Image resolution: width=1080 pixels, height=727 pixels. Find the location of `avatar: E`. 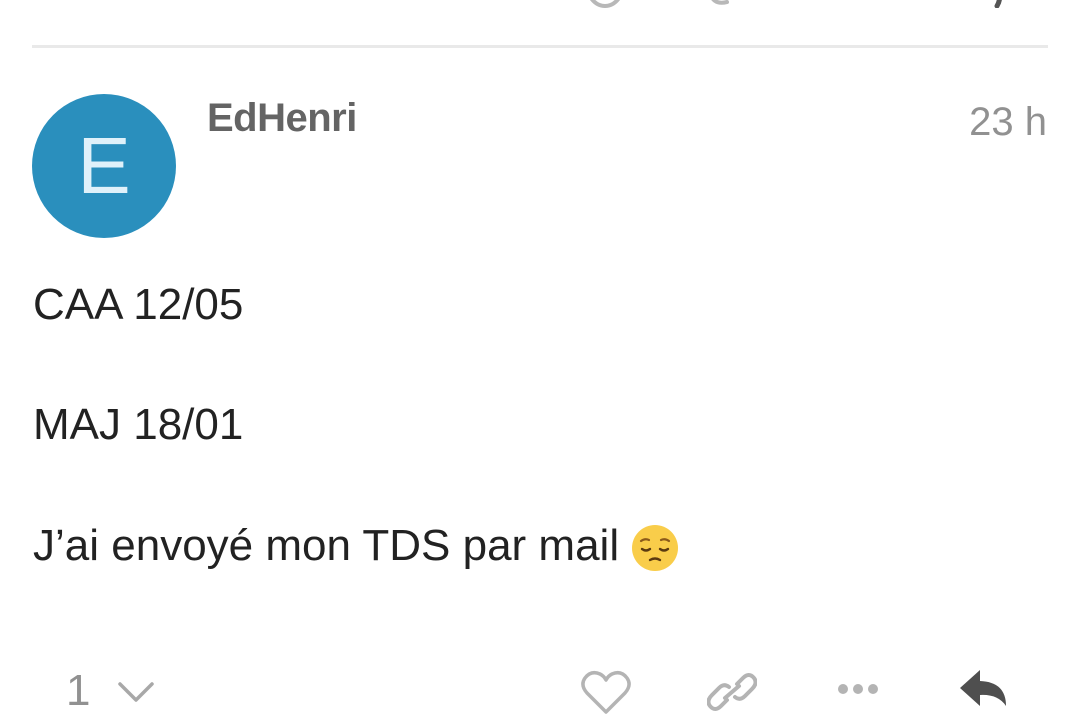

avatar: E is located at coordinates (104, 166).